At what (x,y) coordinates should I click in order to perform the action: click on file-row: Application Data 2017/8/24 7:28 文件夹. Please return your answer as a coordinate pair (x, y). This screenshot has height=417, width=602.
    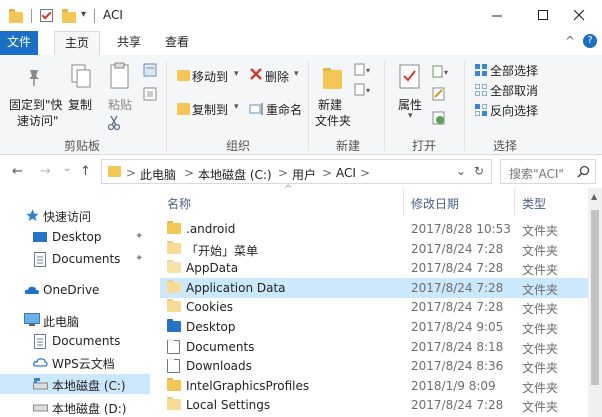
    Looking at the image, I should click on (374, 287).